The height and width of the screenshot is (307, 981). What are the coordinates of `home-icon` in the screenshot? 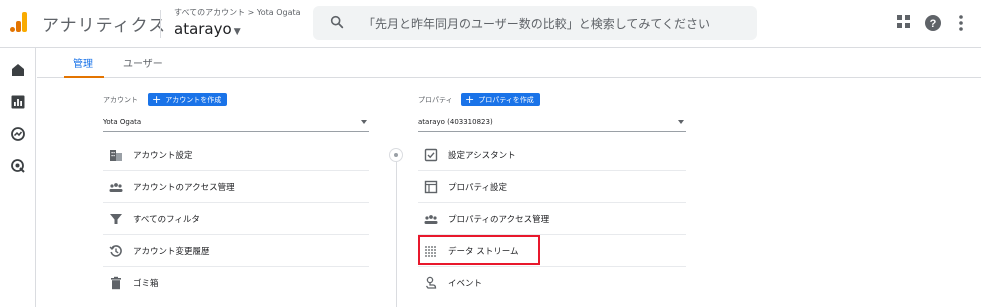 It's located at (18, 70).